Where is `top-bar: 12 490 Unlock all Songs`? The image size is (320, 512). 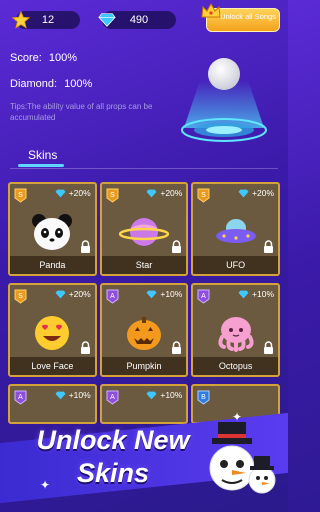 top-bar: 12 490 Unlock all Songs is located at coordinates (144, 17).